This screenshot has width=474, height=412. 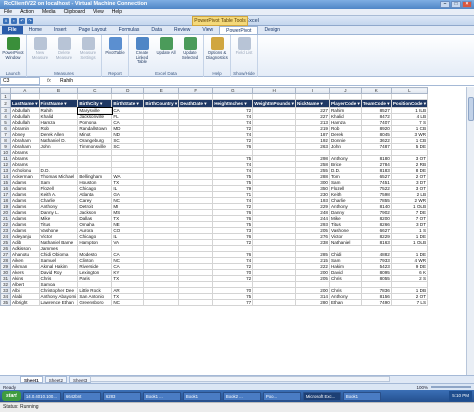 What do you see at coordinates (95, 128) in the screenshot?
I see `table-cell: Randallstown` at bounding box center [95, 128].